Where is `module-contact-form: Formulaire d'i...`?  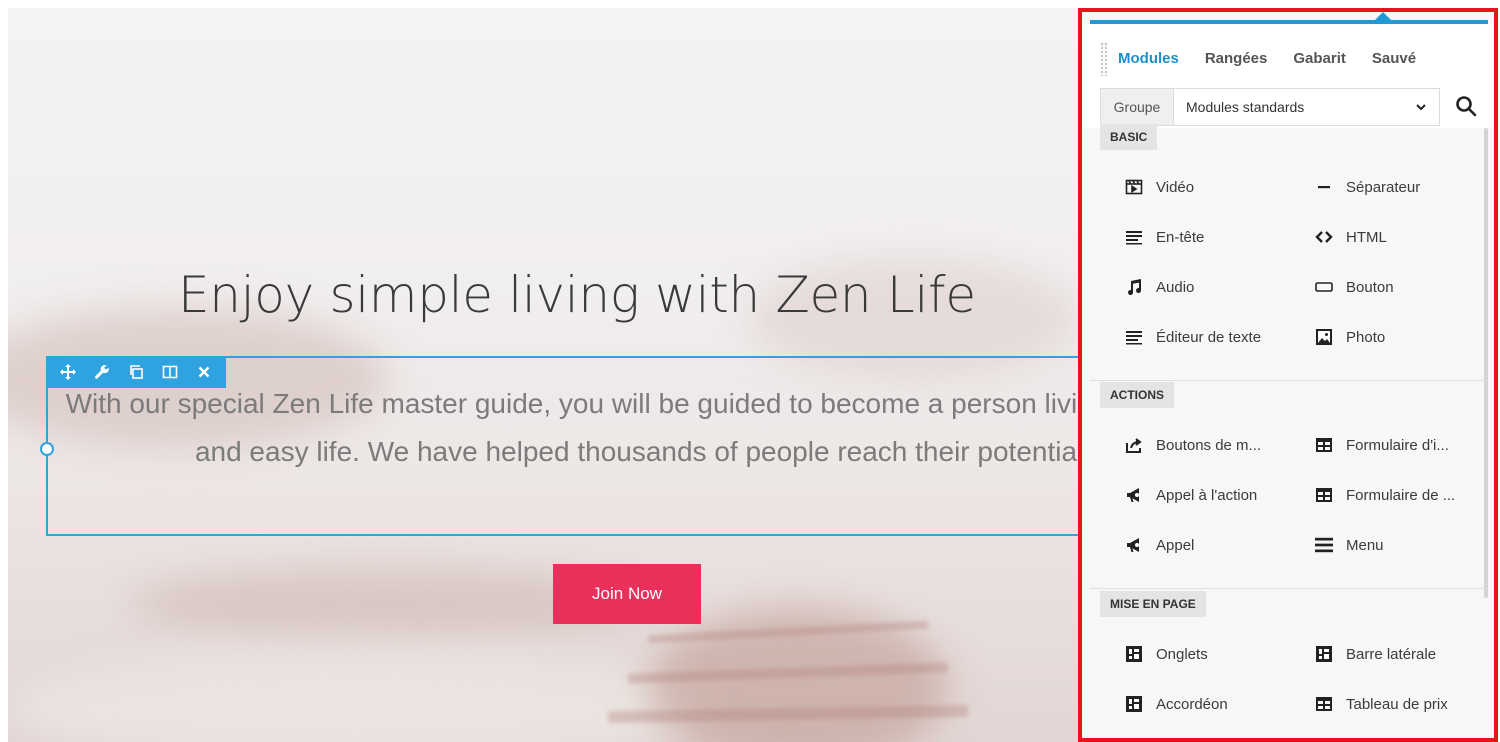 module-contact-form: Formulaire d'i... is located at coordinates (1381, 445).